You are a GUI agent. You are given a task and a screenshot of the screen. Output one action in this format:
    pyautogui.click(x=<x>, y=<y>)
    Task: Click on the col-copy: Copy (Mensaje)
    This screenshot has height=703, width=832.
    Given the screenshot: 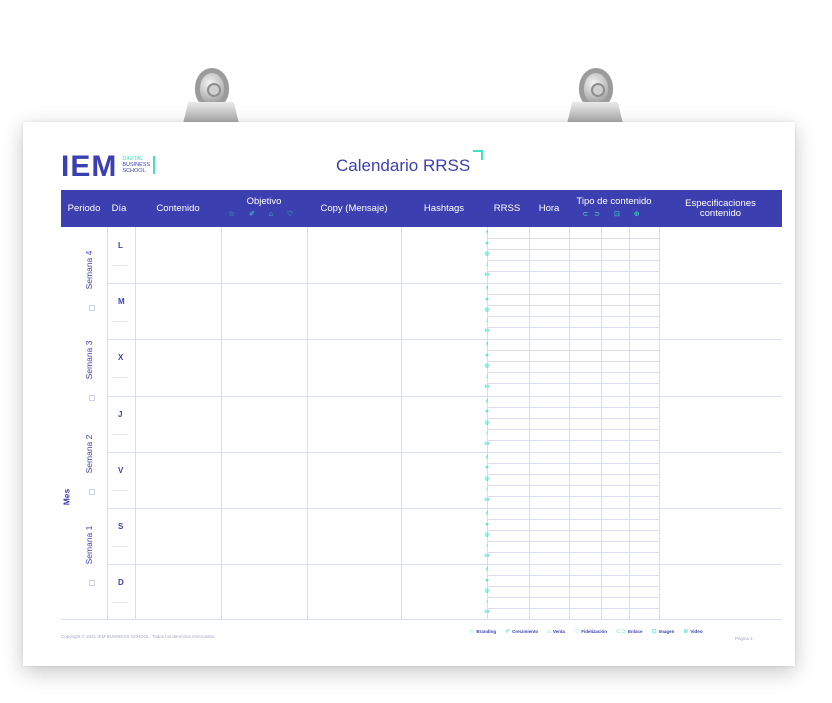 What is the action you would take?
    pyautogui.click(x=354, y=208)
    